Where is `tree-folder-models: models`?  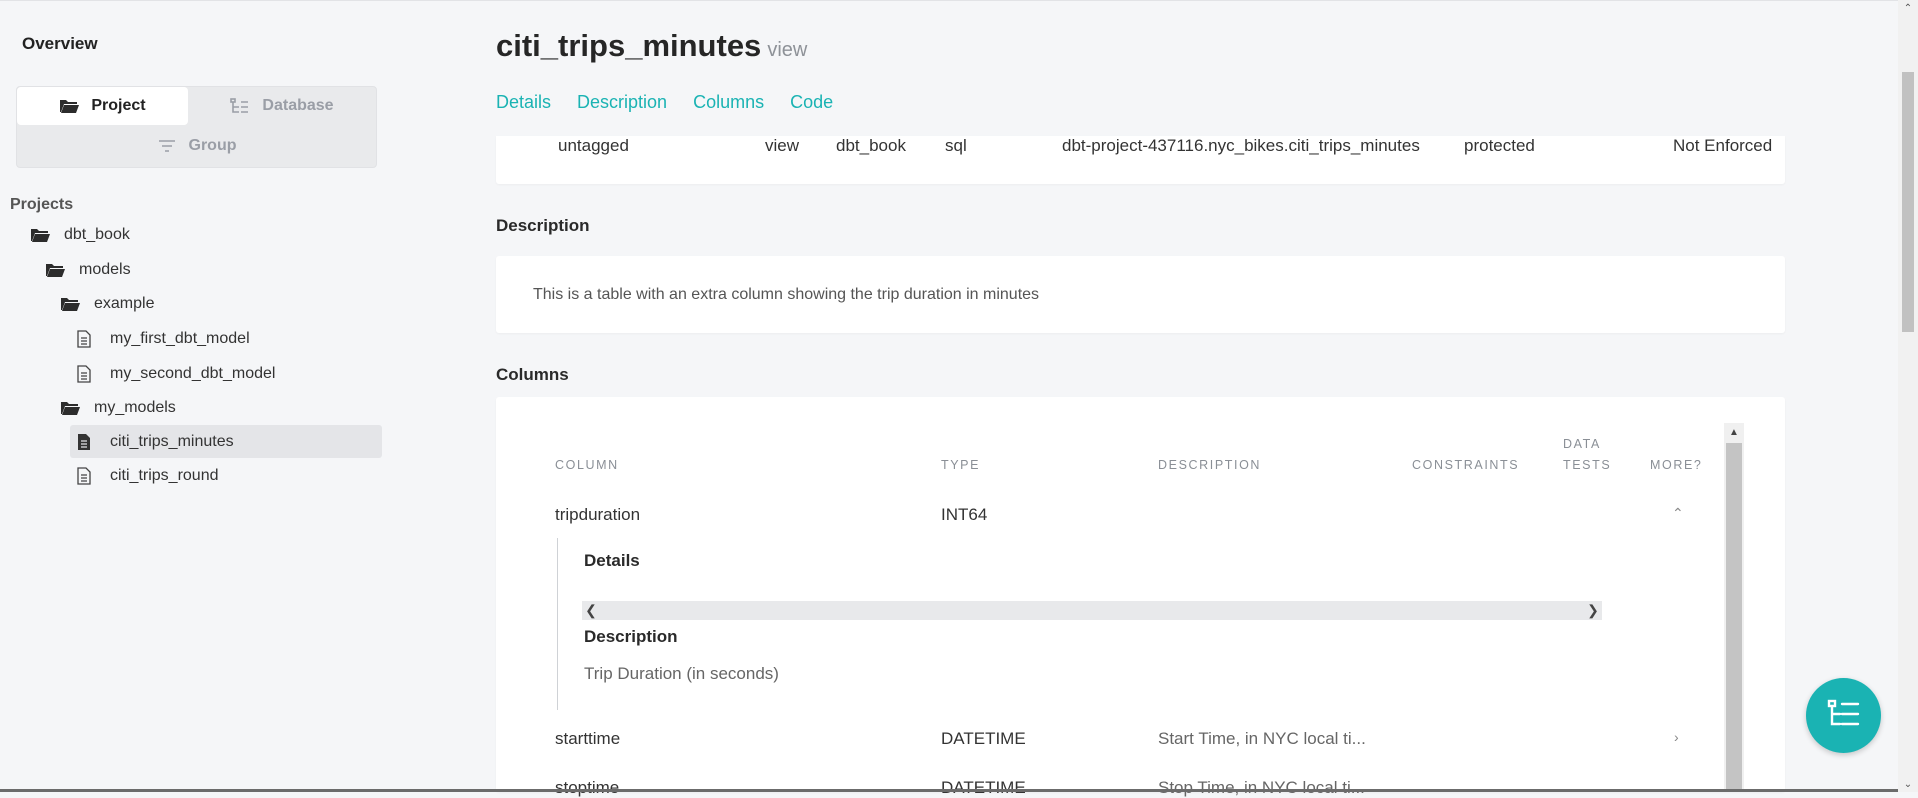
tree-folder-models: models is located at coordinates (88, 270).